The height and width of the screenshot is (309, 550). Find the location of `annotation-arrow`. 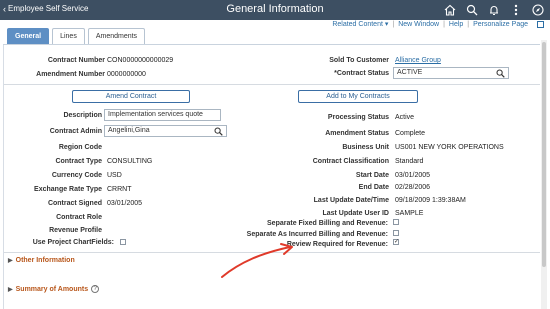

annotation-arrow is located at coordinates (257, 260).